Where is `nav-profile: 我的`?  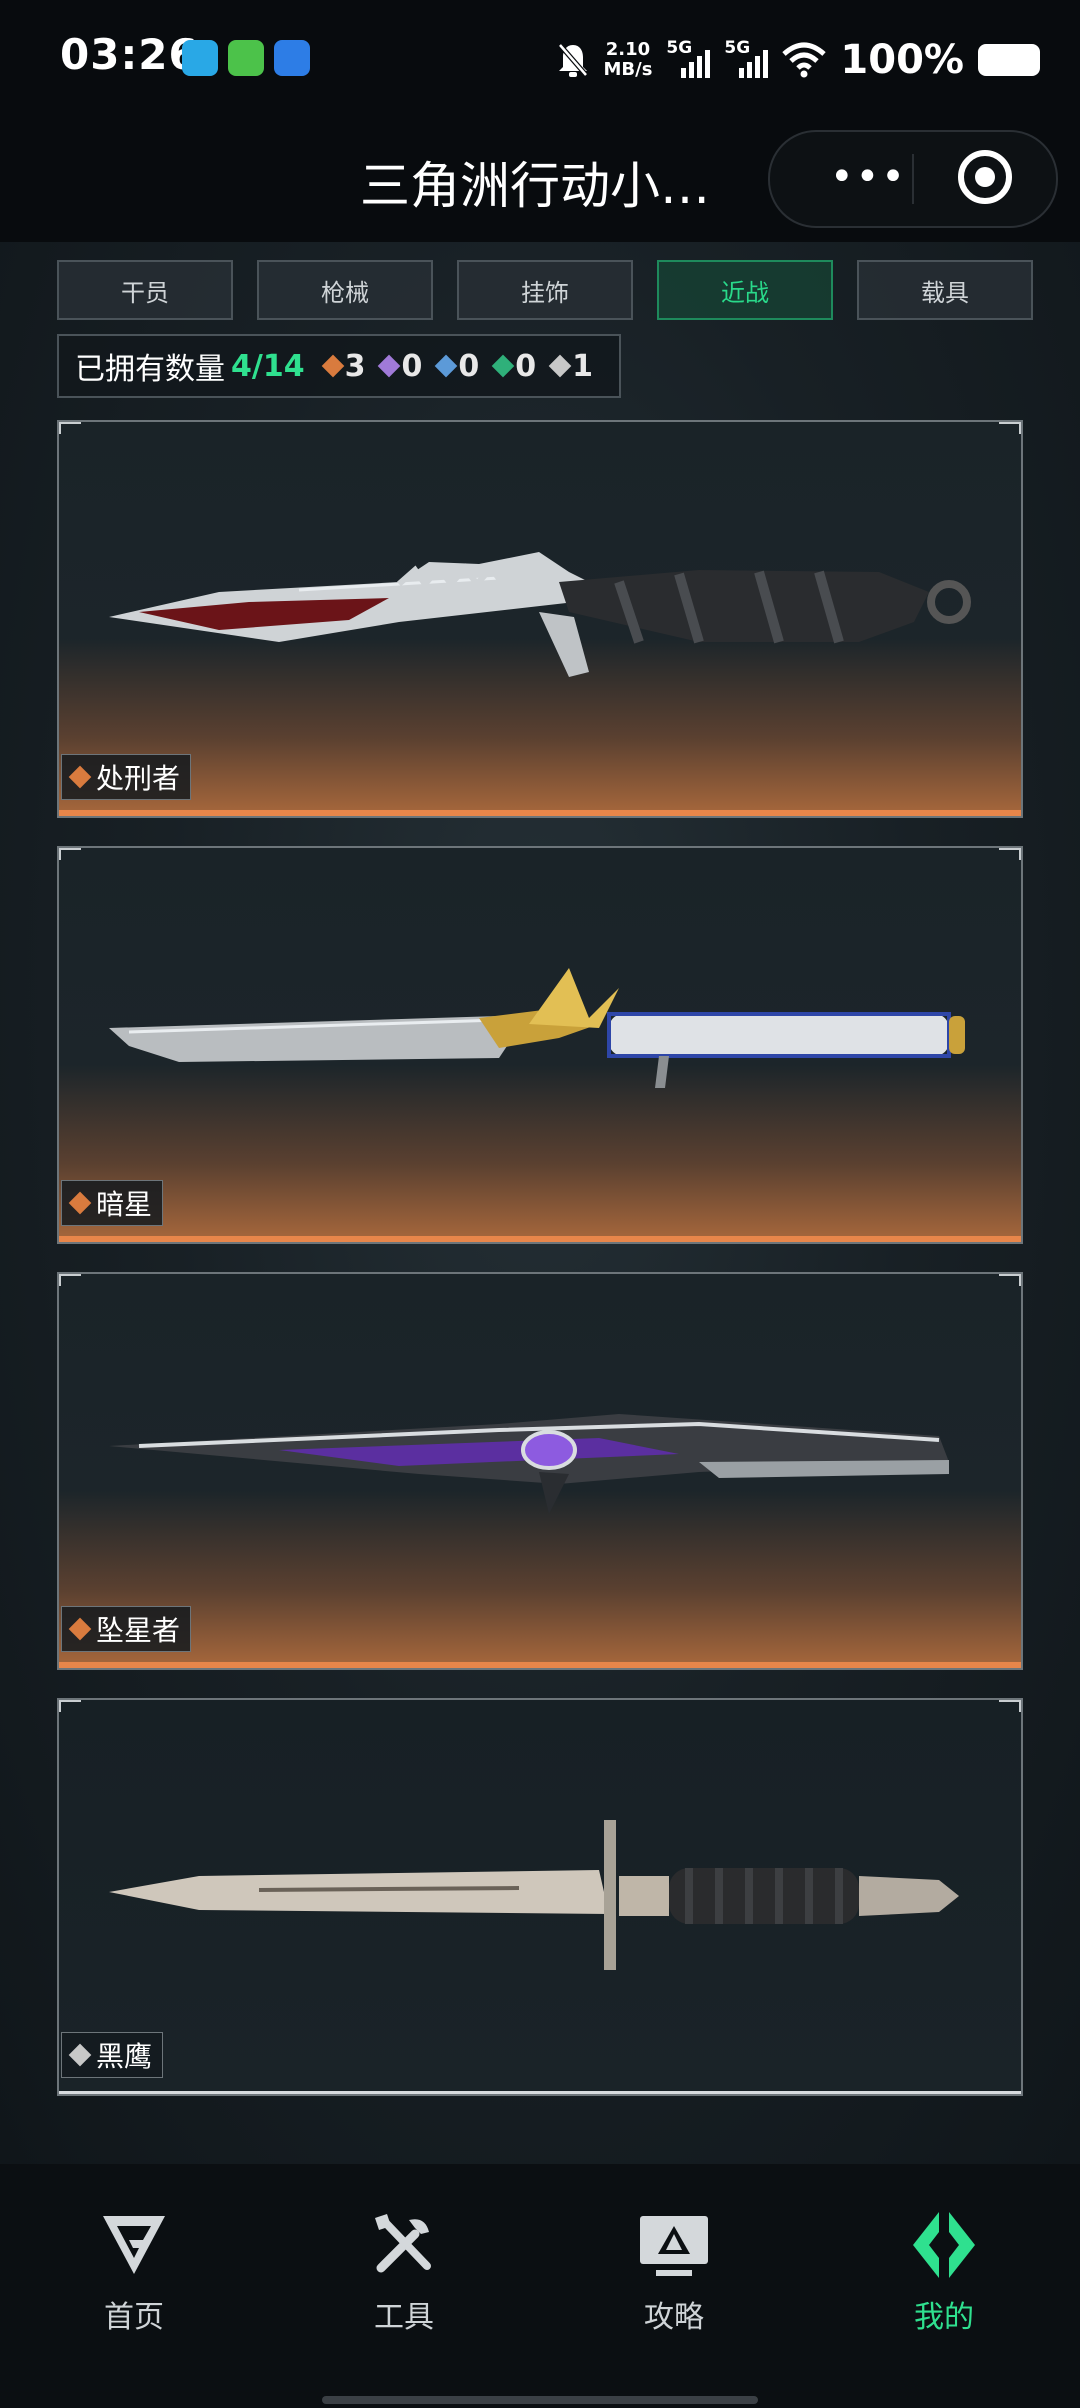 nav-profile: 我的 is located at coordinates (944, 2273).